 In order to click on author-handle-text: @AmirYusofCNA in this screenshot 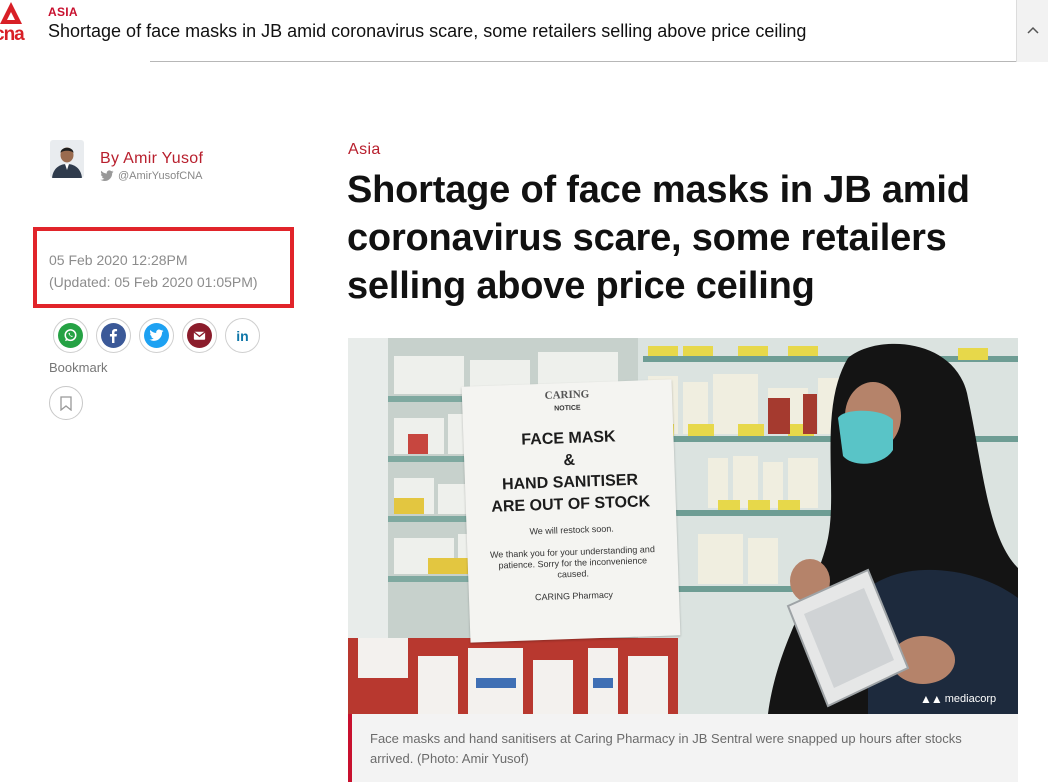, I will do `click(160, 176)`.